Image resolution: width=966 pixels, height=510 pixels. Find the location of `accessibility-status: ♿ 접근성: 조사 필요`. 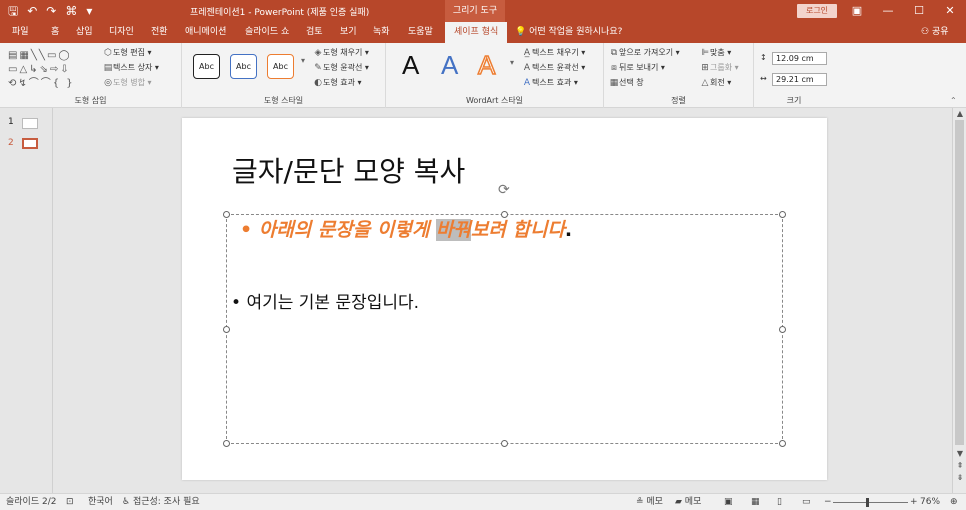

accessibility-status: ♿ 접근성: 조사 필요 is located at coordinates (161, 502).